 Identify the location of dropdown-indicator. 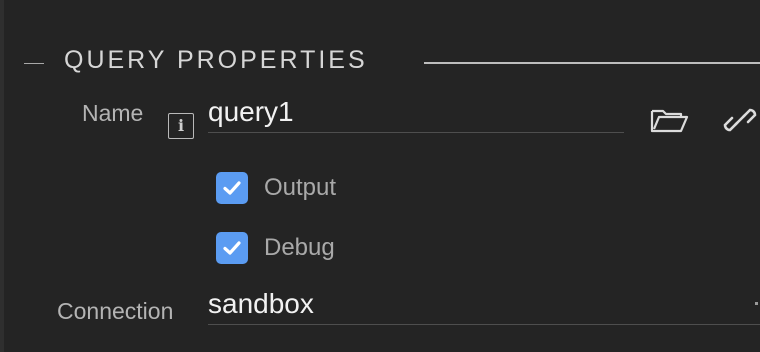
(756, 303).